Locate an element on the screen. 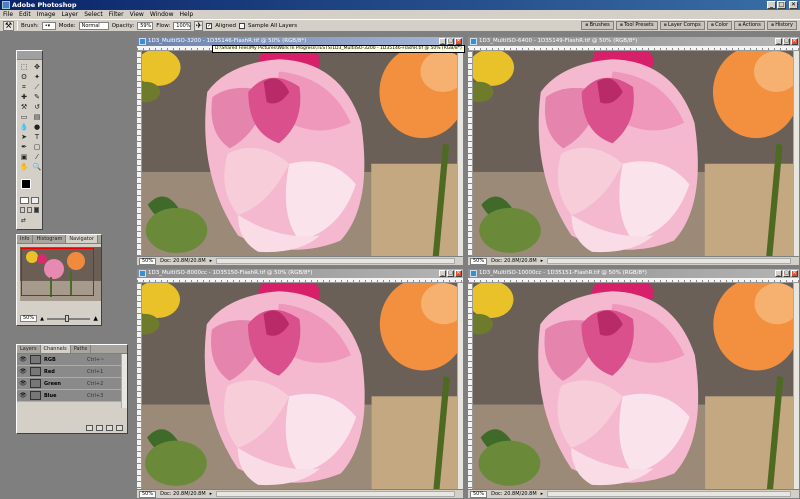 This screenshot has height=499, width=800. load-selection-icon is located at coordinates (89, 428).